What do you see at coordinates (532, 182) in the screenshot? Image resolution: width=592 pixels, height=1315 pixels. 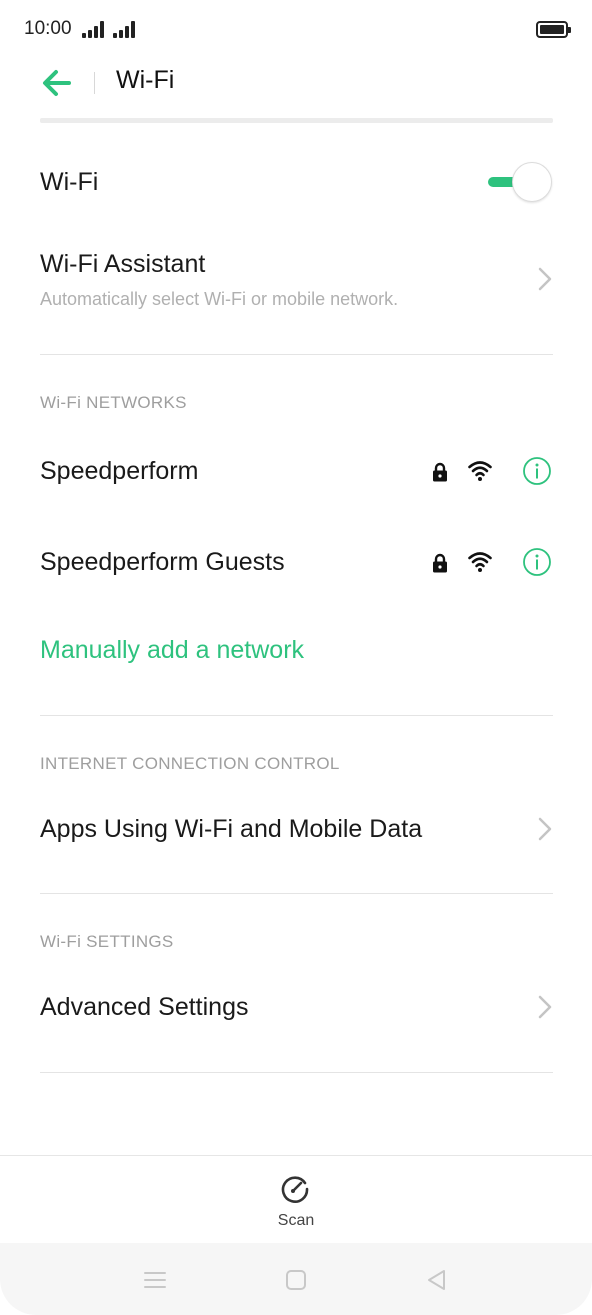 I see `toggle-knob` at bounding box center [532, 182].